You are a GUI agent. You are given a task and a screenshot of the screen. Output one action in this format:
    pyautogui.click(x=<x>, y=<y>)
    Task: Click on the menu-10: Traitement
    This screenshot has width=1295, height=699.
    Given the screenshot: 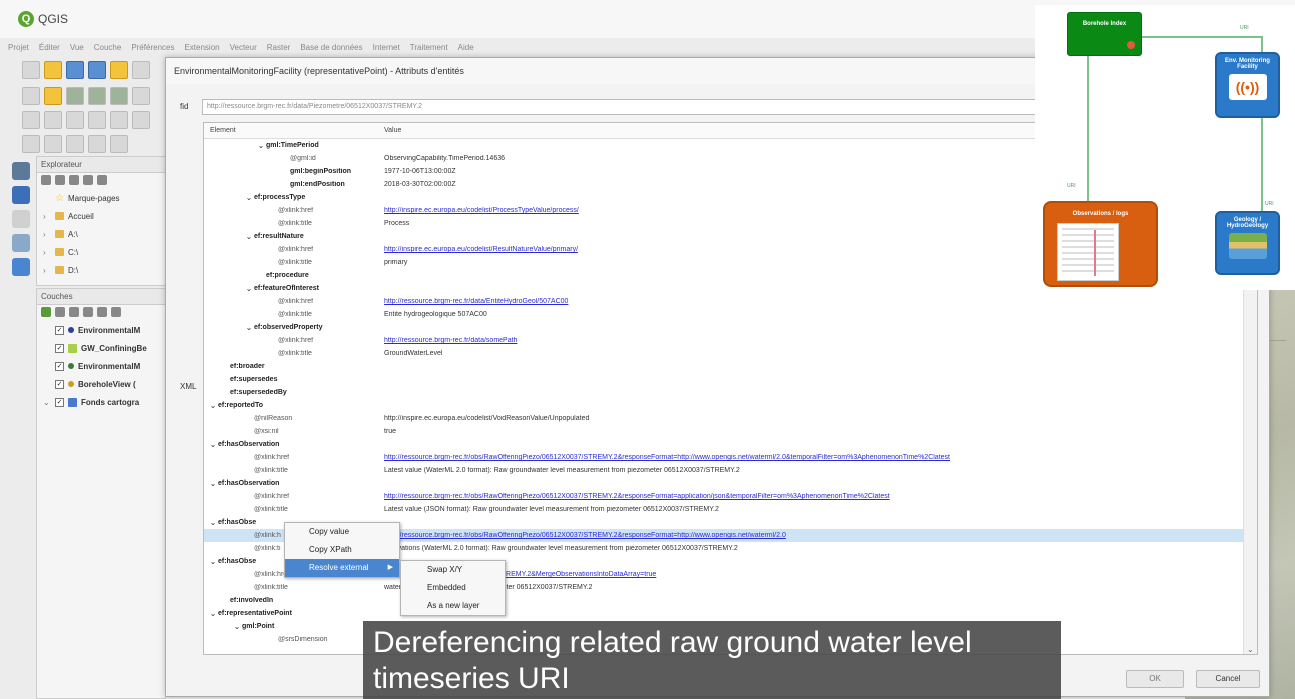 What is the action you would take?
    pyautogui.click(x=429, y=47)
    